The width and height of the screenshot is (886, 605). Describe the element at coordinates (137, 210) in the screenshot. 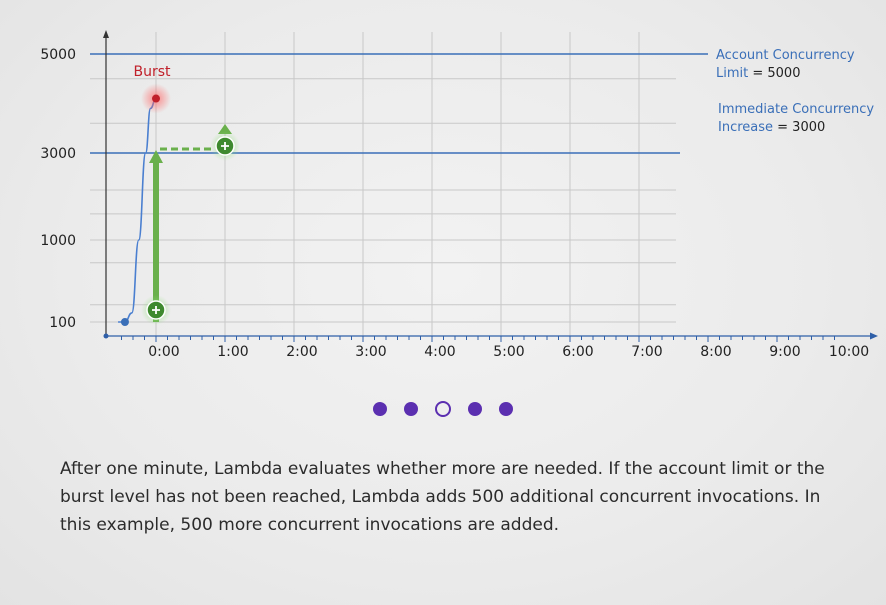

I see `burst-curve` at that location.